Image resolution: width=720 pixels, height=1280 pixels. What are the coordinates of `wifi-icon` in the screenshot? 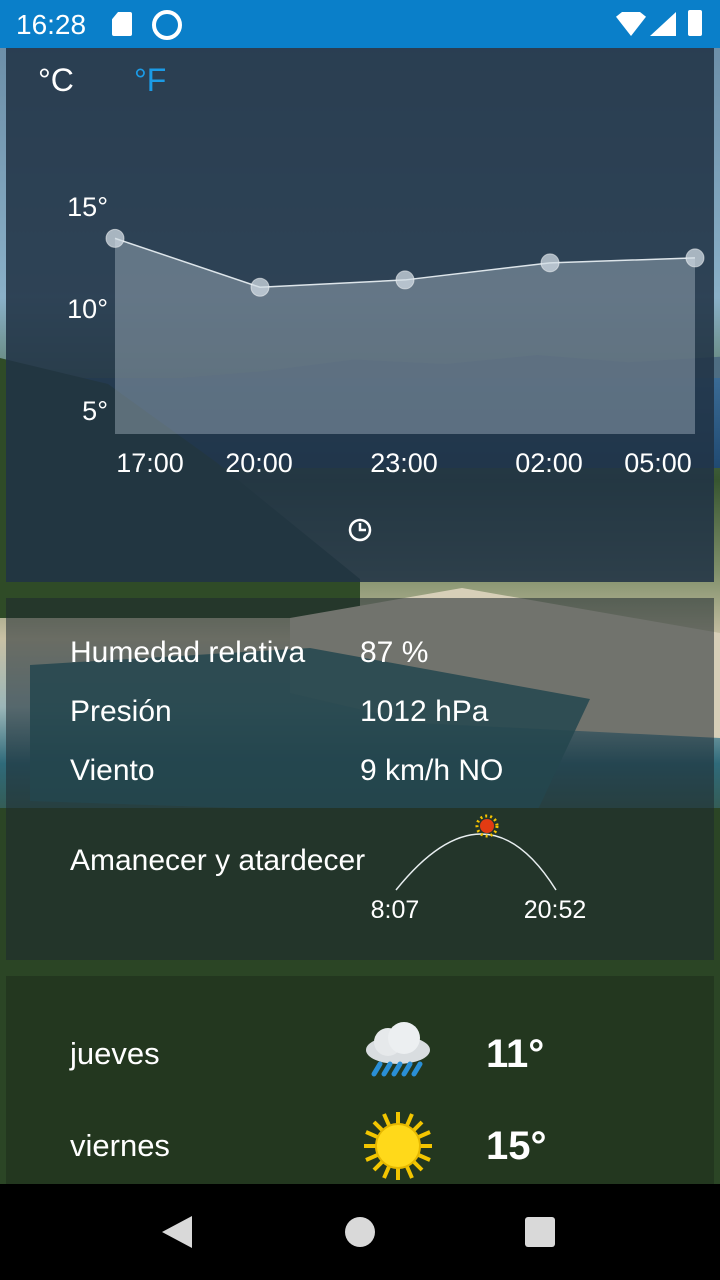 It's located at (631, 24).